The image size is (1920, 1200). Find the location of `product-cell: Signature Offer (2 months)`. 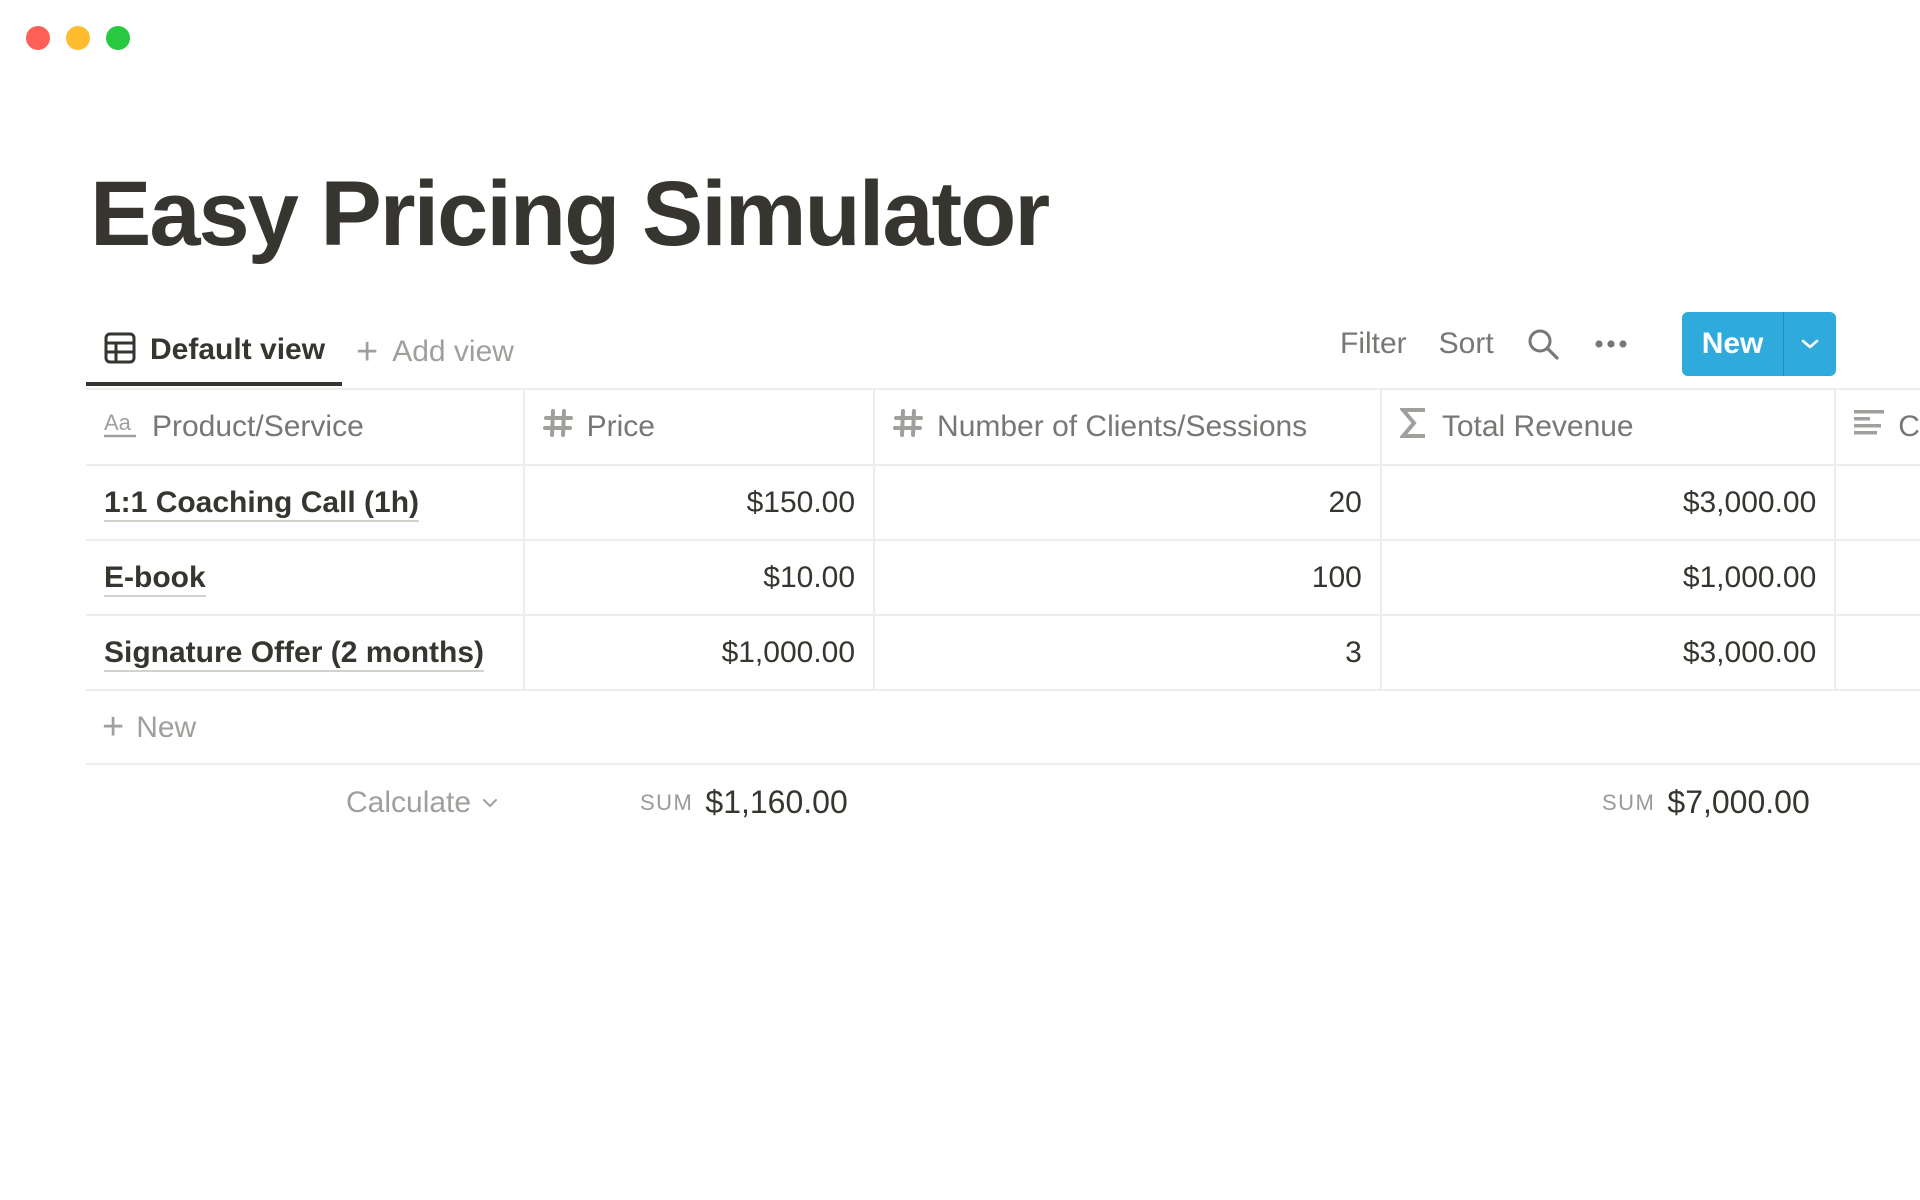

product-cell: Signature Offer (2 months) is located at coordinates (305, 653).